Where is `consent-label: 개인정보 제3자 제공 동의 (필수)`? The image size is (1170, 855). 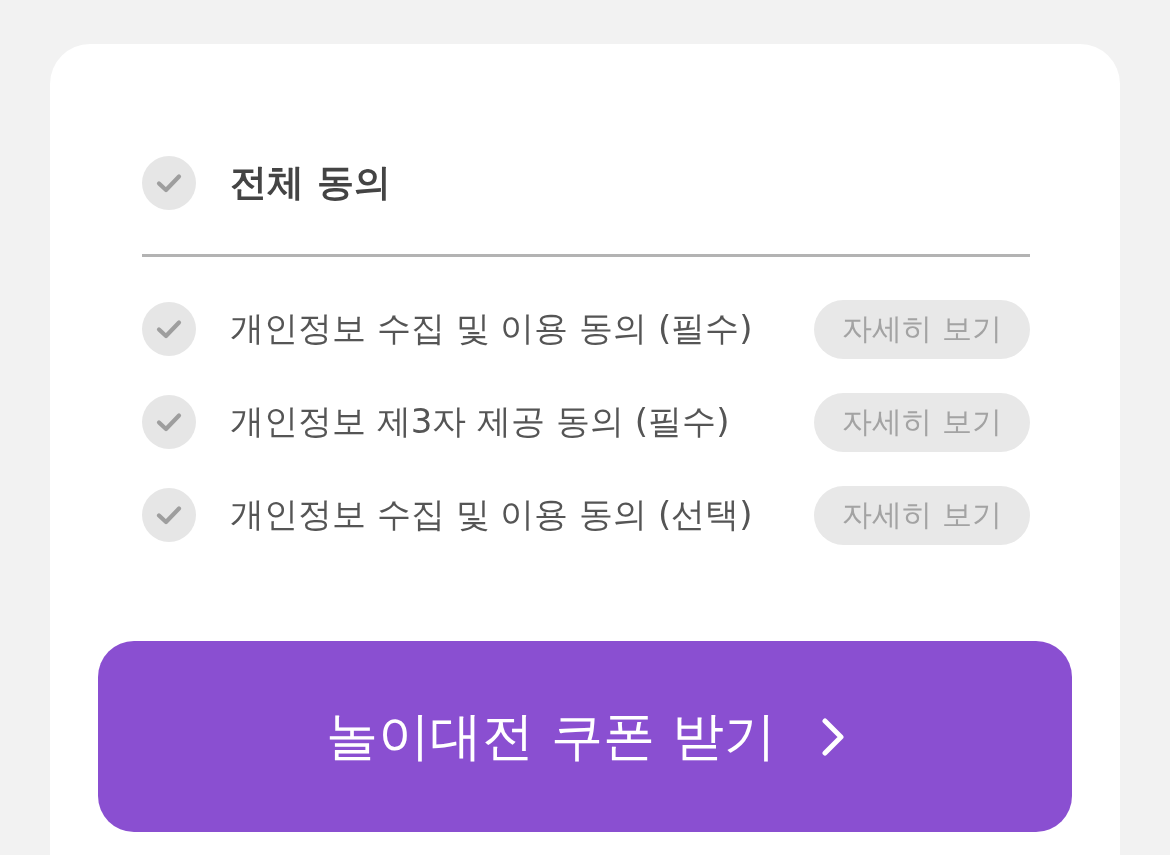 consent-label: 개인정보 제3자 제공 동의 (필수) is located at coordinates (480, 421).